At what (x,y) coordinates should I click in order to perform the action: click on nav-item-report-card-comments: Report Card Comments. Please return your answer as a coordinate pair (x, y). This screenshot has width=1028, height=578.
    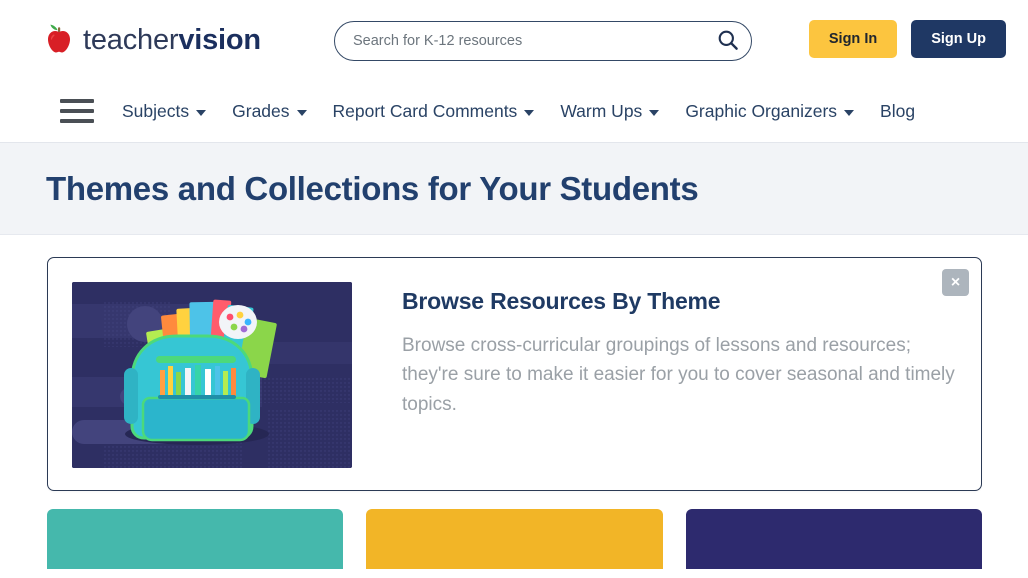
    Looking at the image, I should click on (434, 111).